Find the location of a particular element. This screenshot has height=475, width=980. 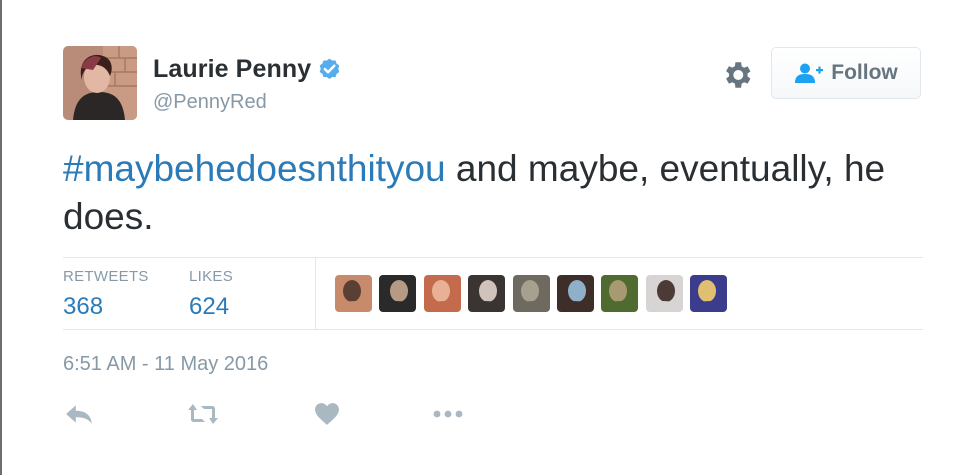

display-name: Laurie Penny is located at coordinates (232, 69).